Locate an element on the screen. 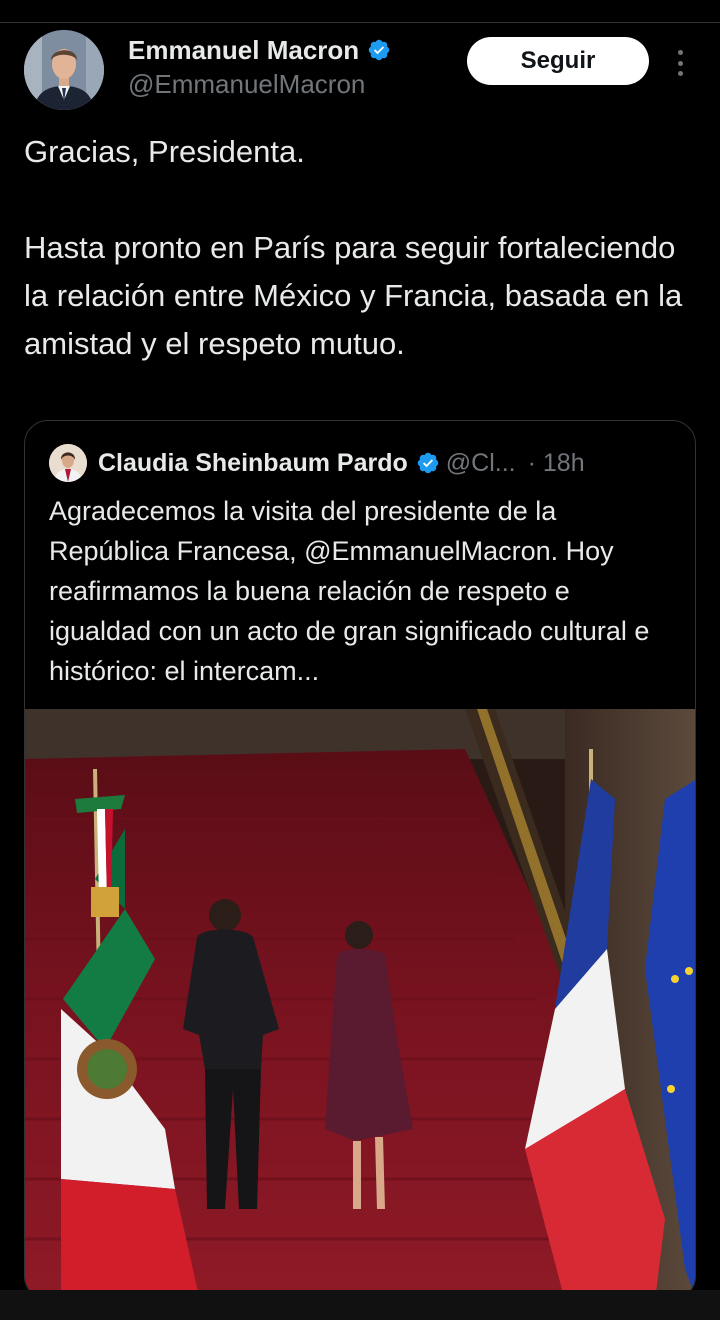 The height and width of the screenshot is (1320, 720). quoted-avatar-photo-icon is located at coordinates (68, 463).